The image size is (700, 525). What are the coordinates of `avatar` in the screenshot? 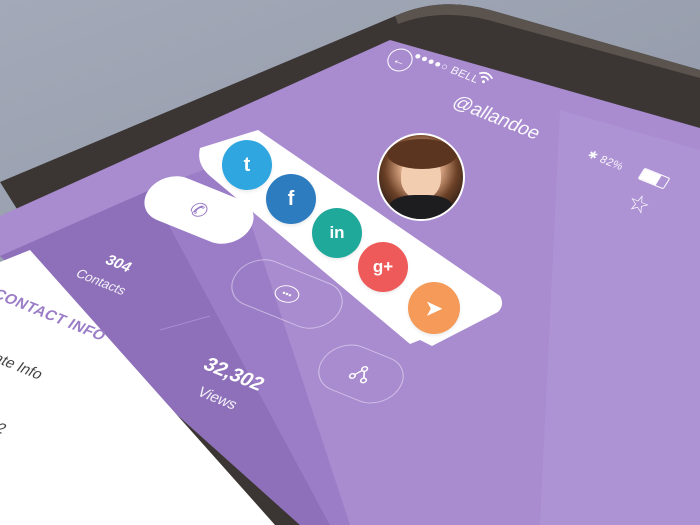 It's located at (421, 177).